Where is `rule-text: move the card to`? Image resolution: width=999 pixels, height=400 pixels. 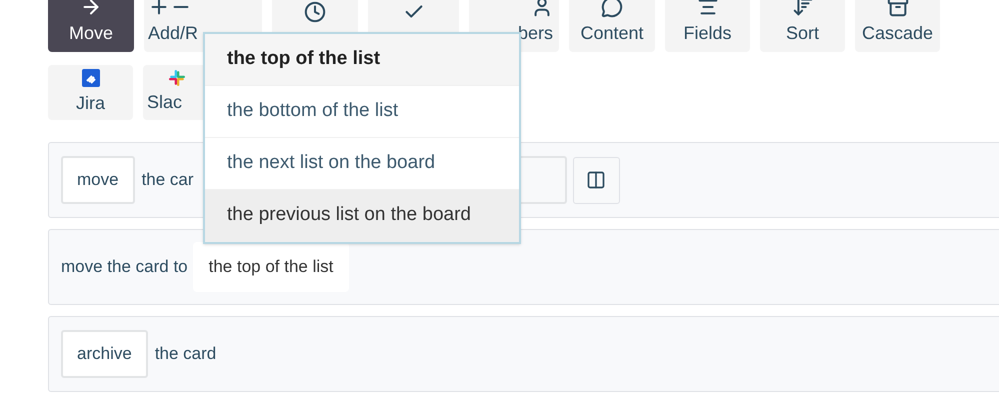 rule-text: move the card to is located at coordinates (124, 267).